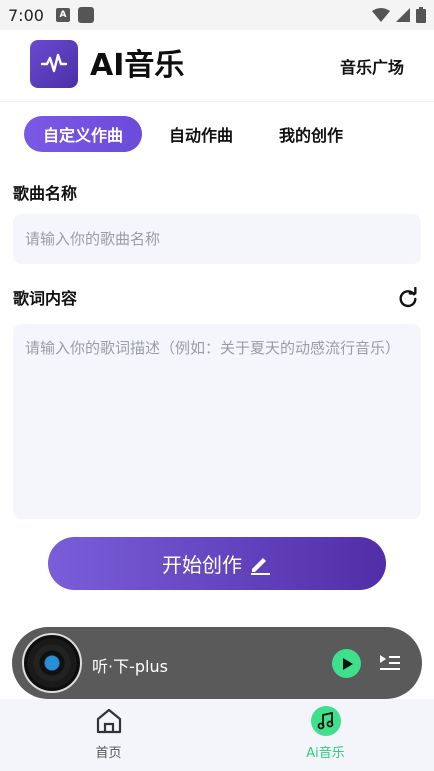 This screenshot has width=434, height=771. Describe the element at coordinates (137, 65) in the screenshot. I see `app-title: AI音乐` at that location.